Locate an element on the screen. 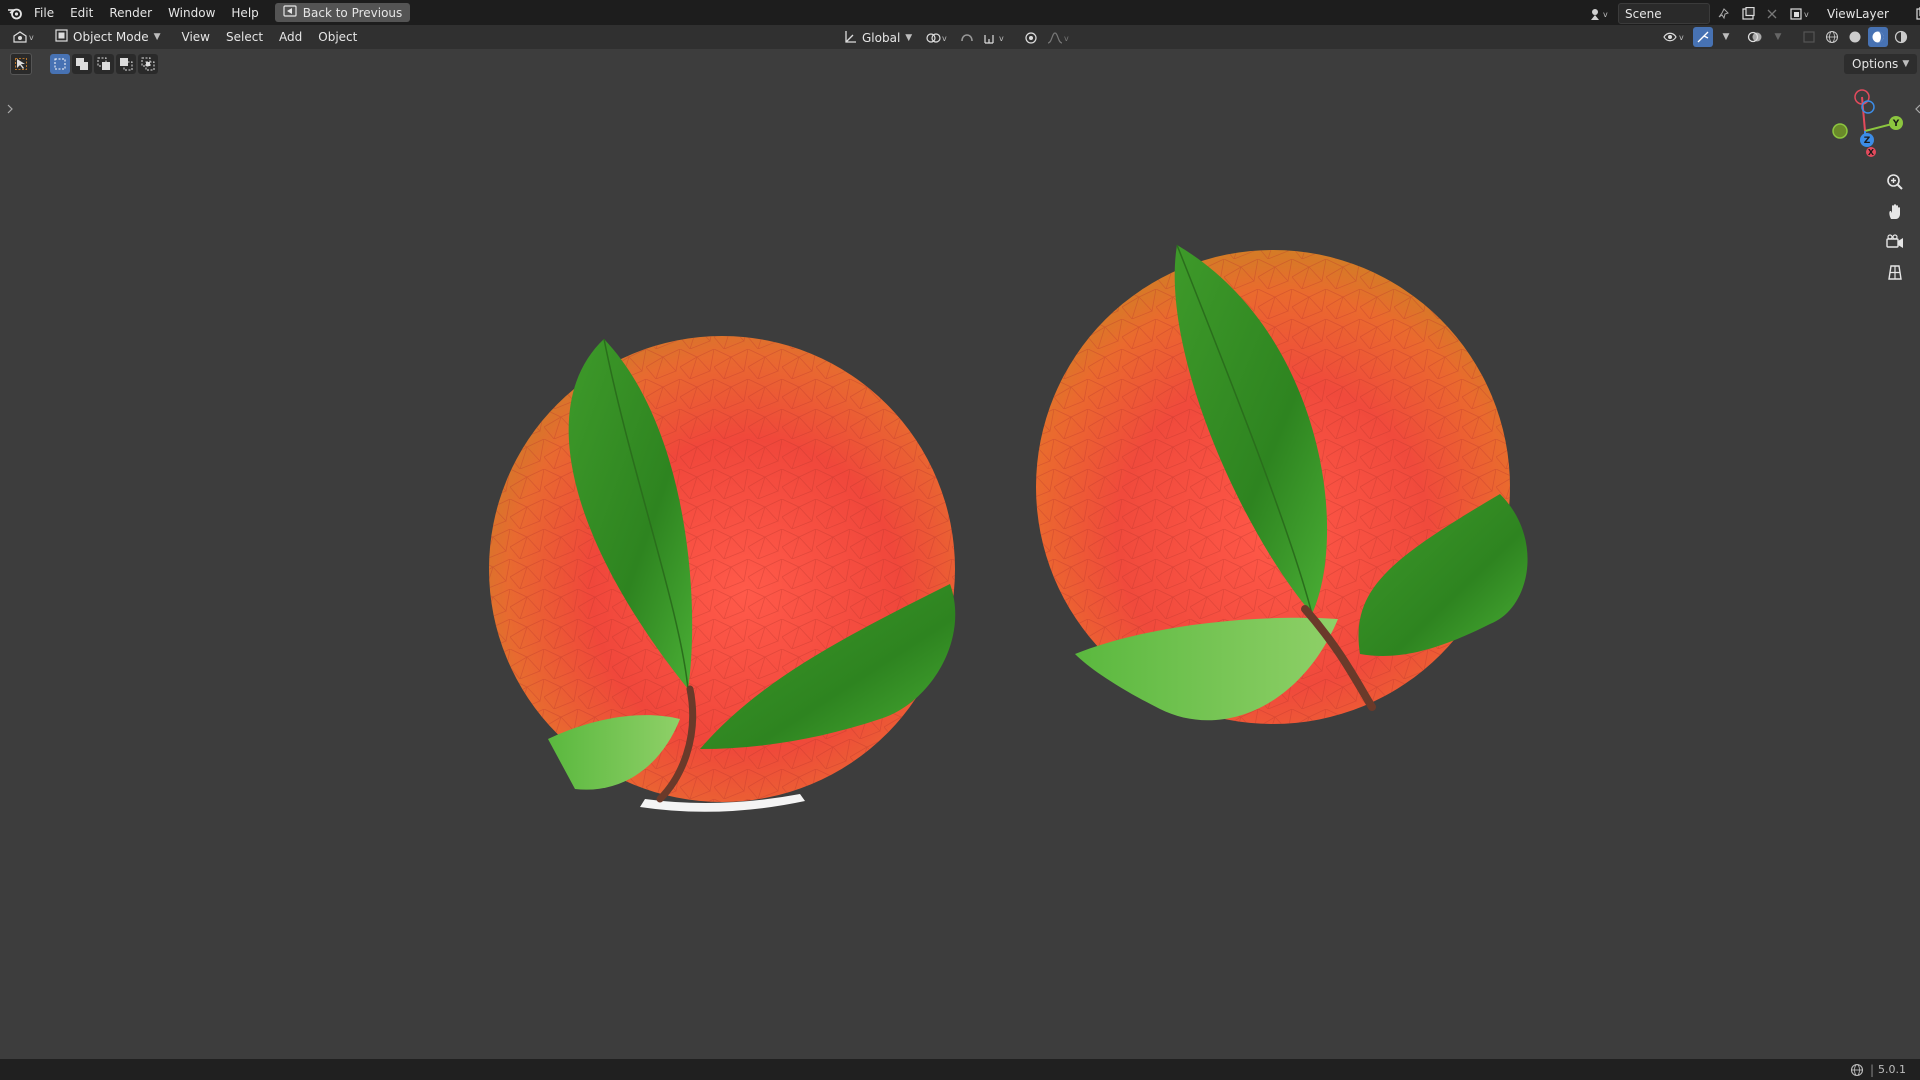 This screenshot has height=1080, width=1920. select-extend-icon is located at coordinates (82, 64).